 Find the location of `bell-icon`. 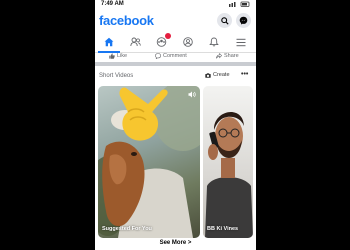

bell-icon is located at coordinates (214, 42).